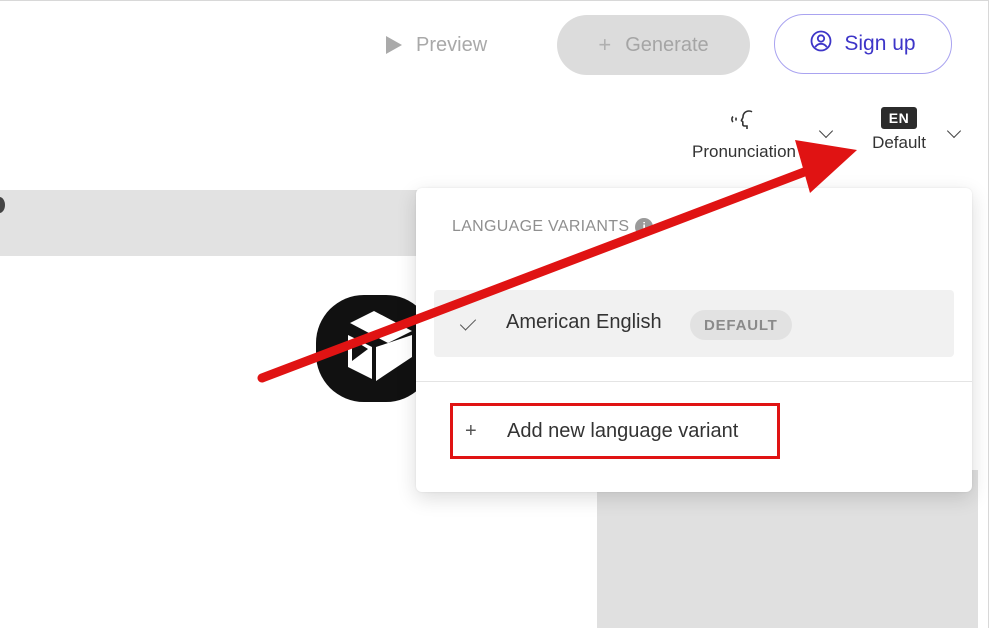  I want to click on editor-side-panel, so click(787, 549).